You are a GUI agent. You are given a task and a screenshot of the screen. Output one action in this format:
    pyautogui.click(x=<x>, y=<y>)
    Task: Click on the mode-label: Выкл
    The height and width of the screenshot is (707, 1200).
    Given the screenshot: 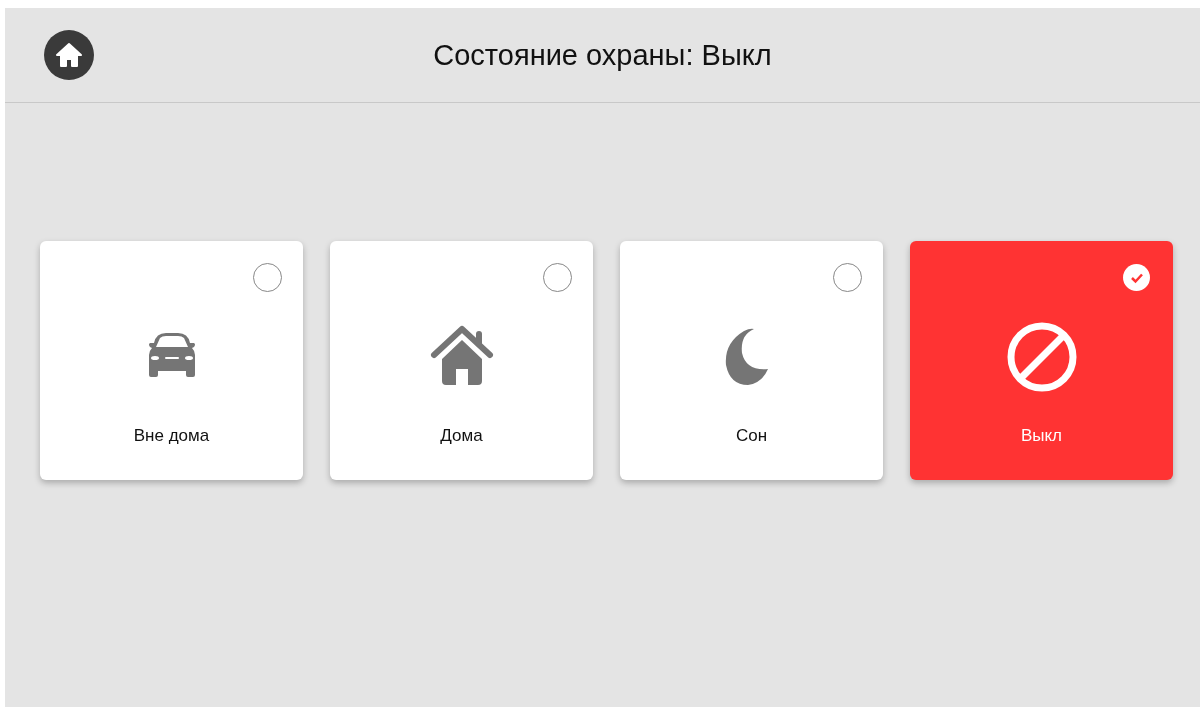 What is the action you would take?
    pyautogui.click(x=1041, y=436)
    